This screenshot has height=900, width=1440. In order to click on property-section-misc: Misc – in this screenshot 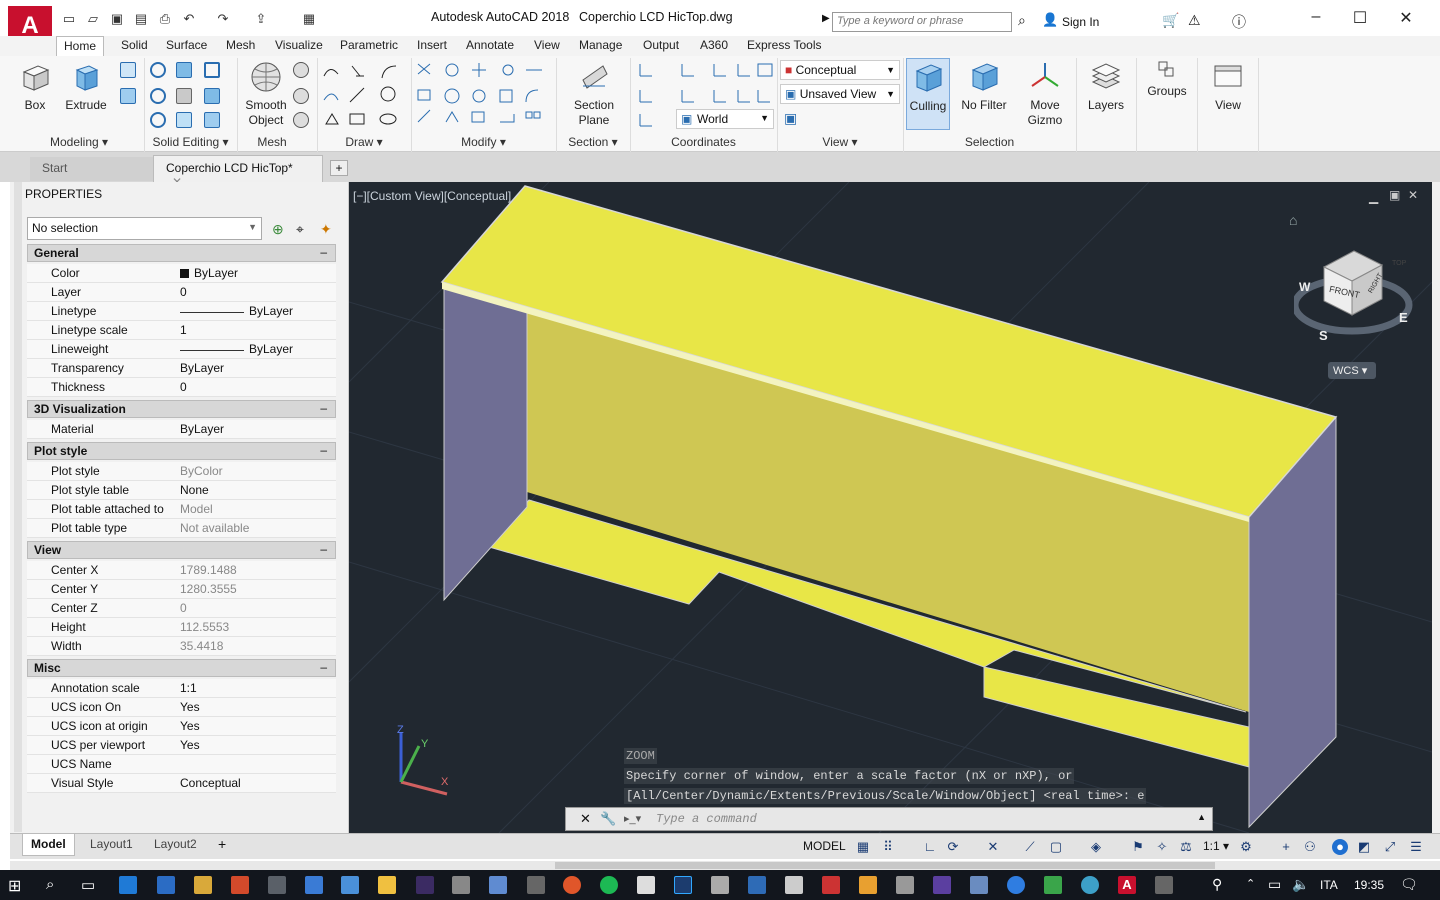, I will do `click(181, 668)`.